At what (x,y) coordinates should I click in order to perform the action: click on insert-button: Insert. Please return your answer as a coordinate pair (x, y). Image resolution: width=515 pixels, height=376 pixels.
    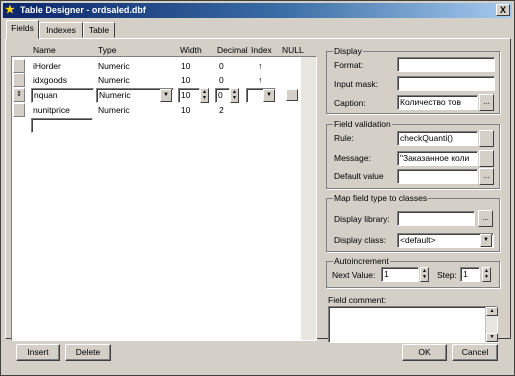
    Looking at the image, I should click on (38, 352).